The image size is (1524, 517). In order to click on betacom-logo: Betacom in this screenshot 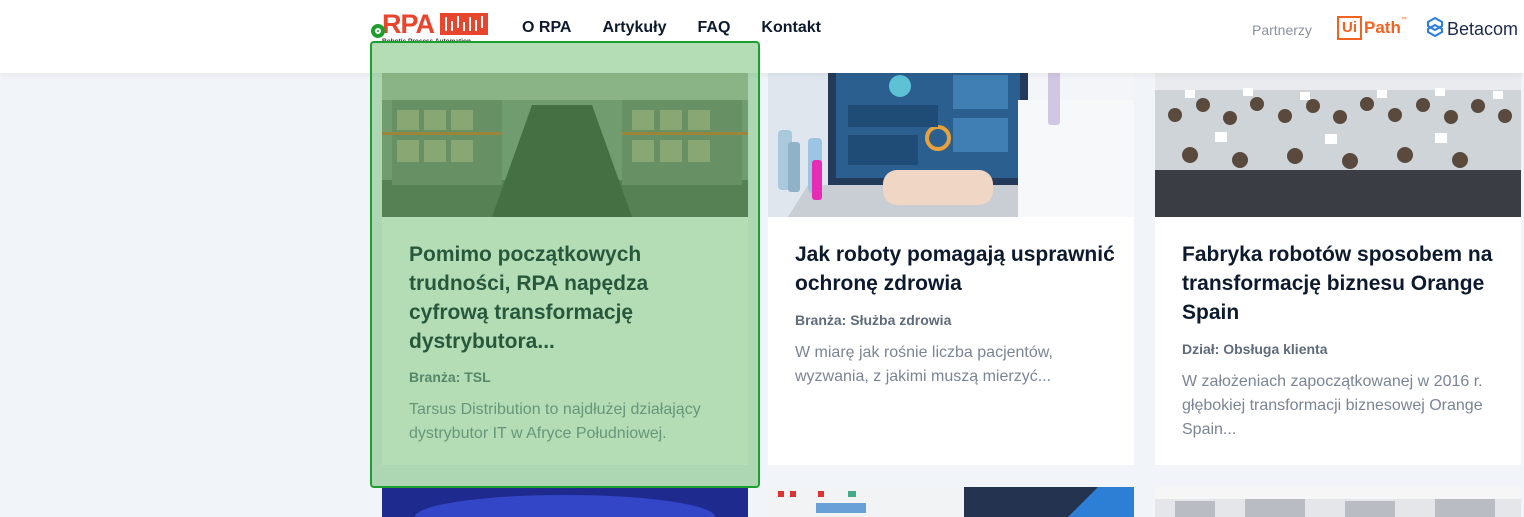, I will do `click(1472, 29)`.